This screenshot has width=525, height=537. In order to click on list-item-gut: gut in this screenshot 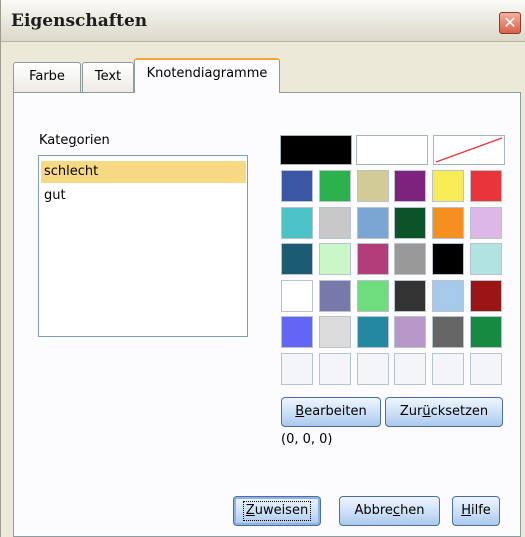, I will do `click(143, 196)`.